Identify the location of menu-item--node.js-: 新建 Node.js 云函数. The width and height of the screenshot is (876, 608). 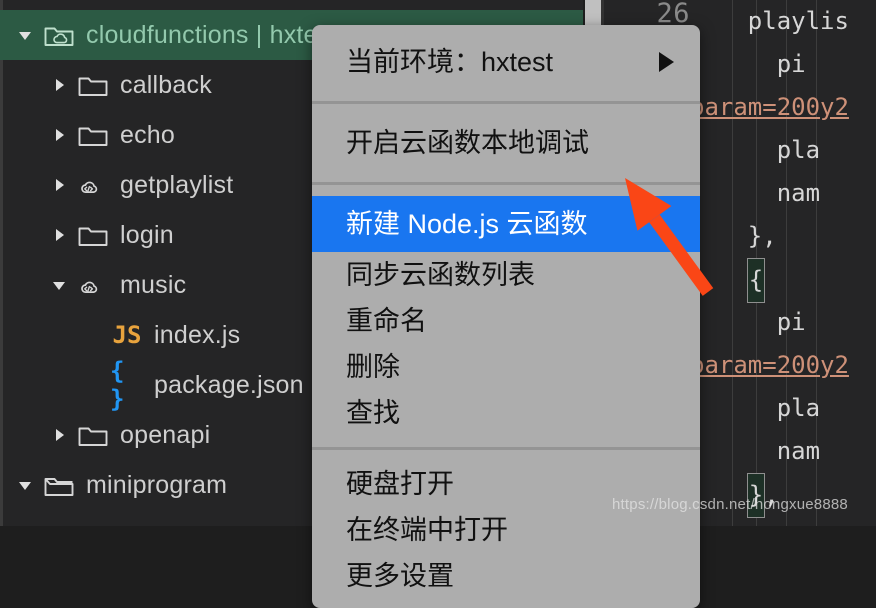
(506, 224).